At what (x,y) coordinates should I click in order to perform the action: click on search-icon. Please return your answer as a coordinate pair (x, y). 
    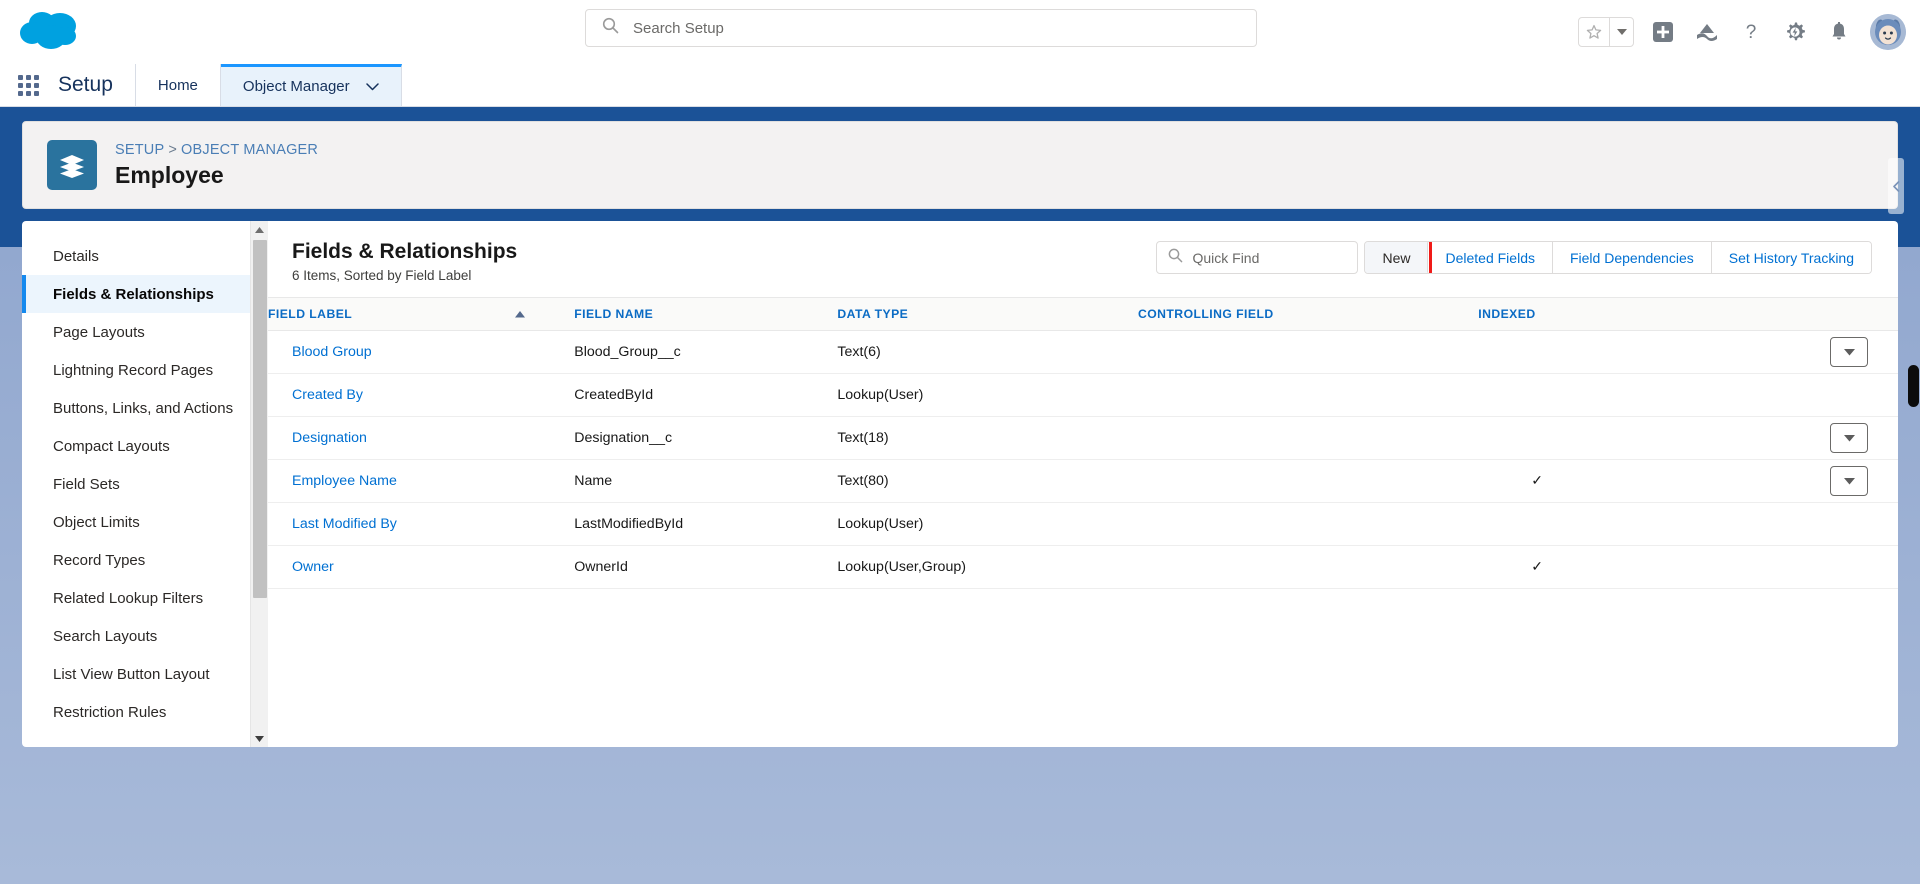
    Looking at the image, I should click on (1175, 258).